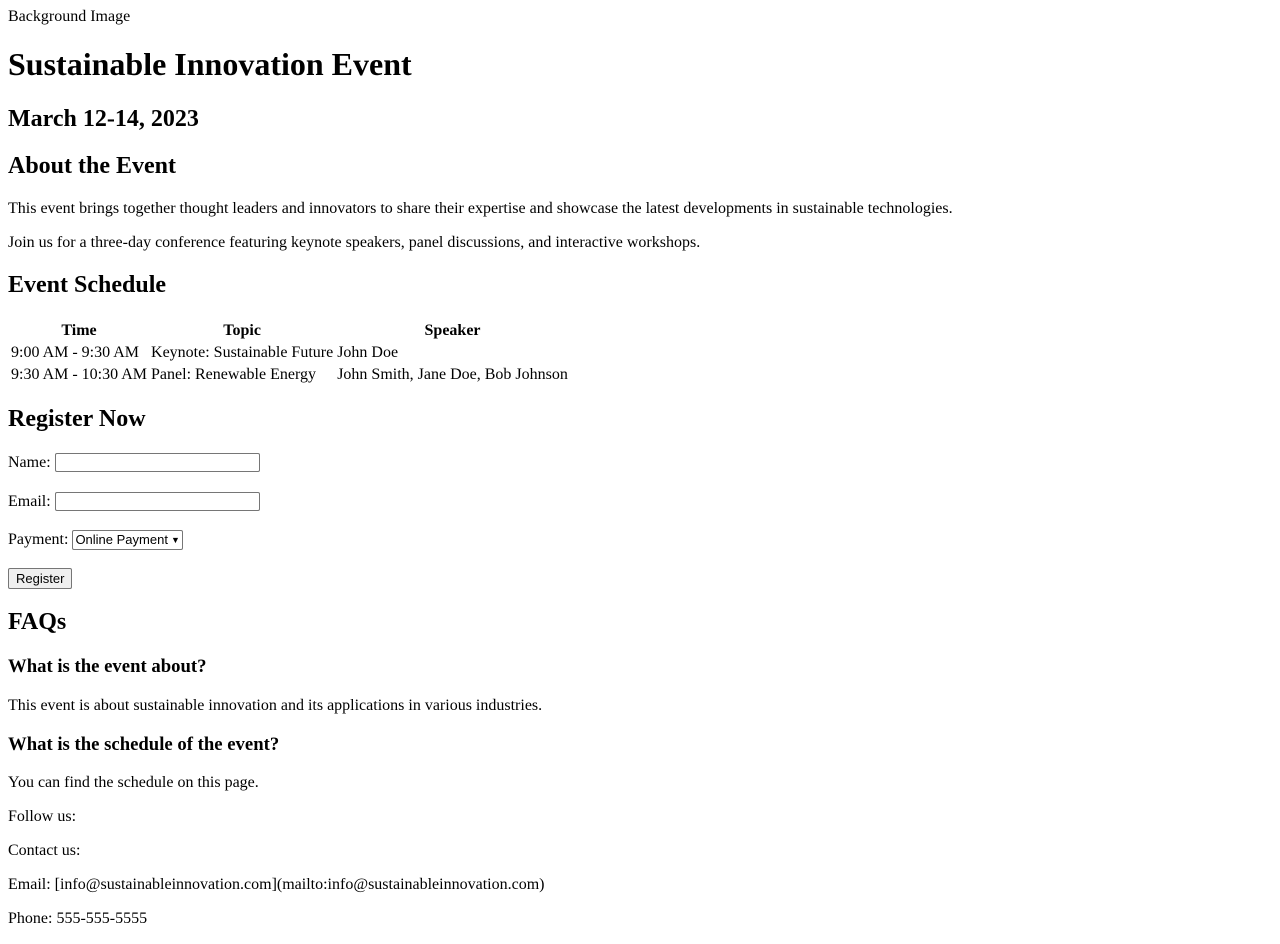 This screenshot has width=1280, height=944. What do you see at coordinates (40, 578) in the screenshot?
I see `register-button: Register` at bounding box center [40, 578].